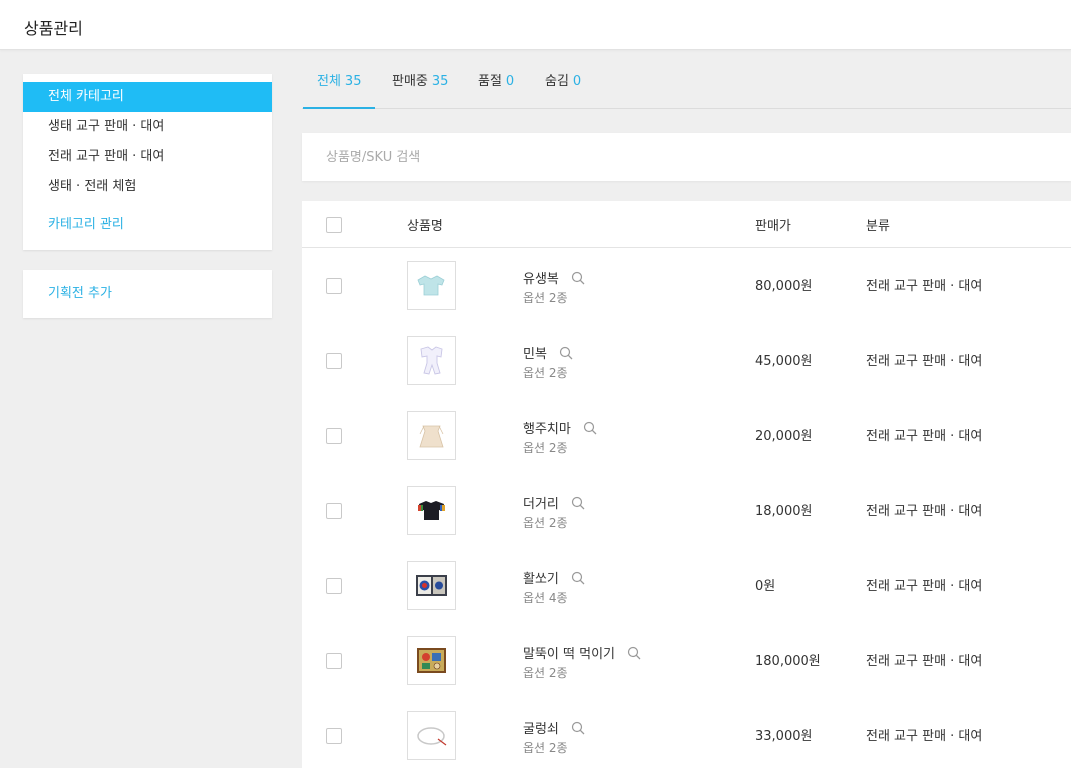 The width and height of the screenshot is (1071, 768). What do you see at coordinates (557, 81) in the screenshot?
I see `tab-label: 숨김` at bounding box center [557, 81].